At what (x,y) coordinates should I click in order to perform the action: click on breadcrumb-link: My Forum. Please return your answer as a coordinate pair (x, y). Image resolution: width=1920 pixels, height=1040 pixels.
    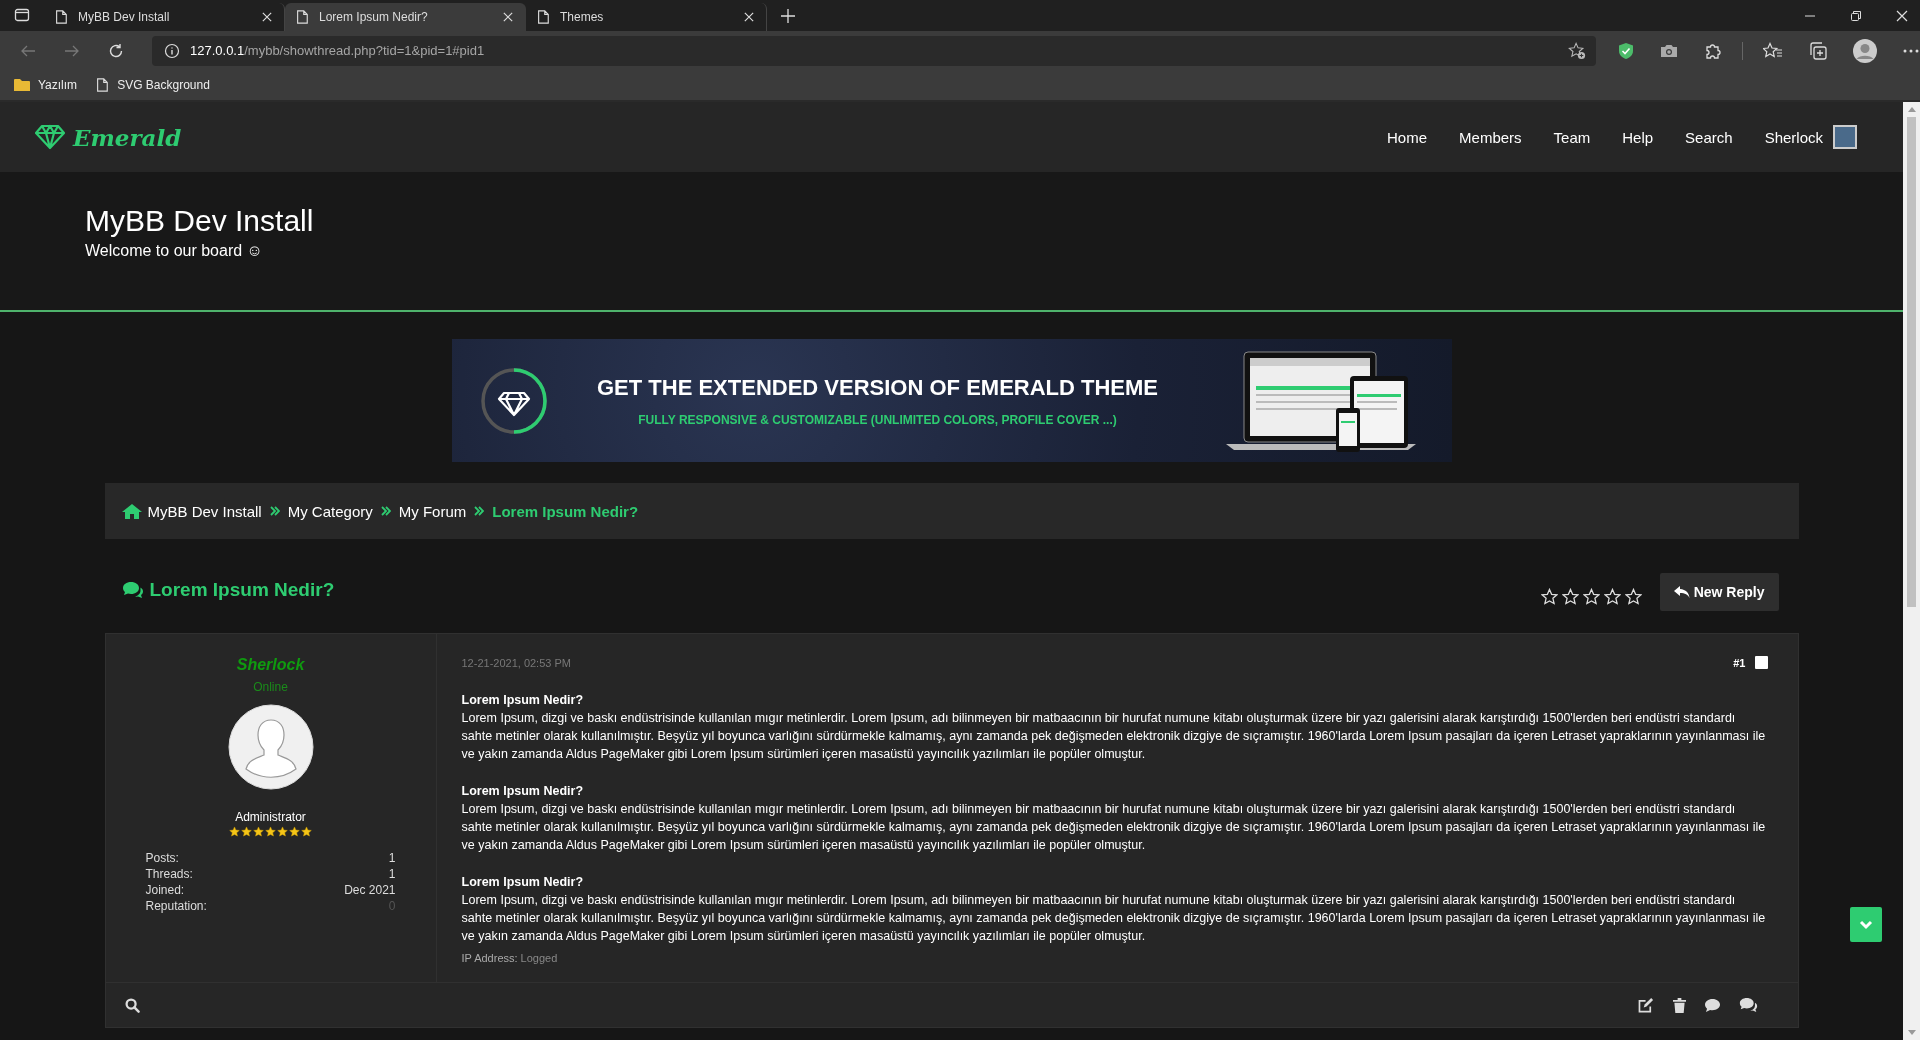
    Looking at the image, I should click on (432, 511).